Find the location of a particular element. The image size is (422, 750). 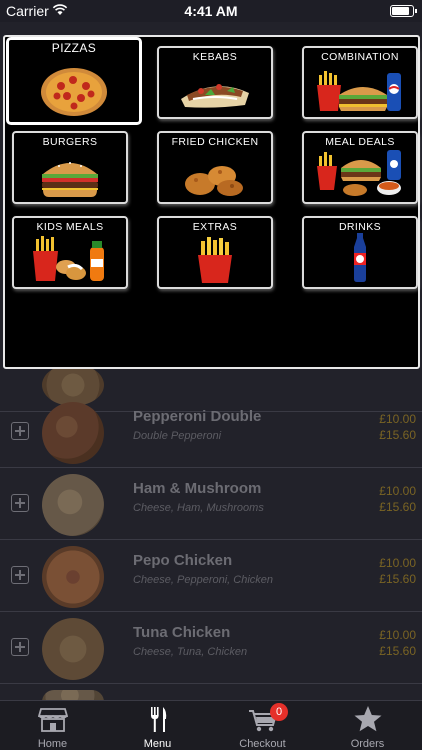

category-tile-meal-deals: MEAL DEALS is located at coordinates (360, 167).